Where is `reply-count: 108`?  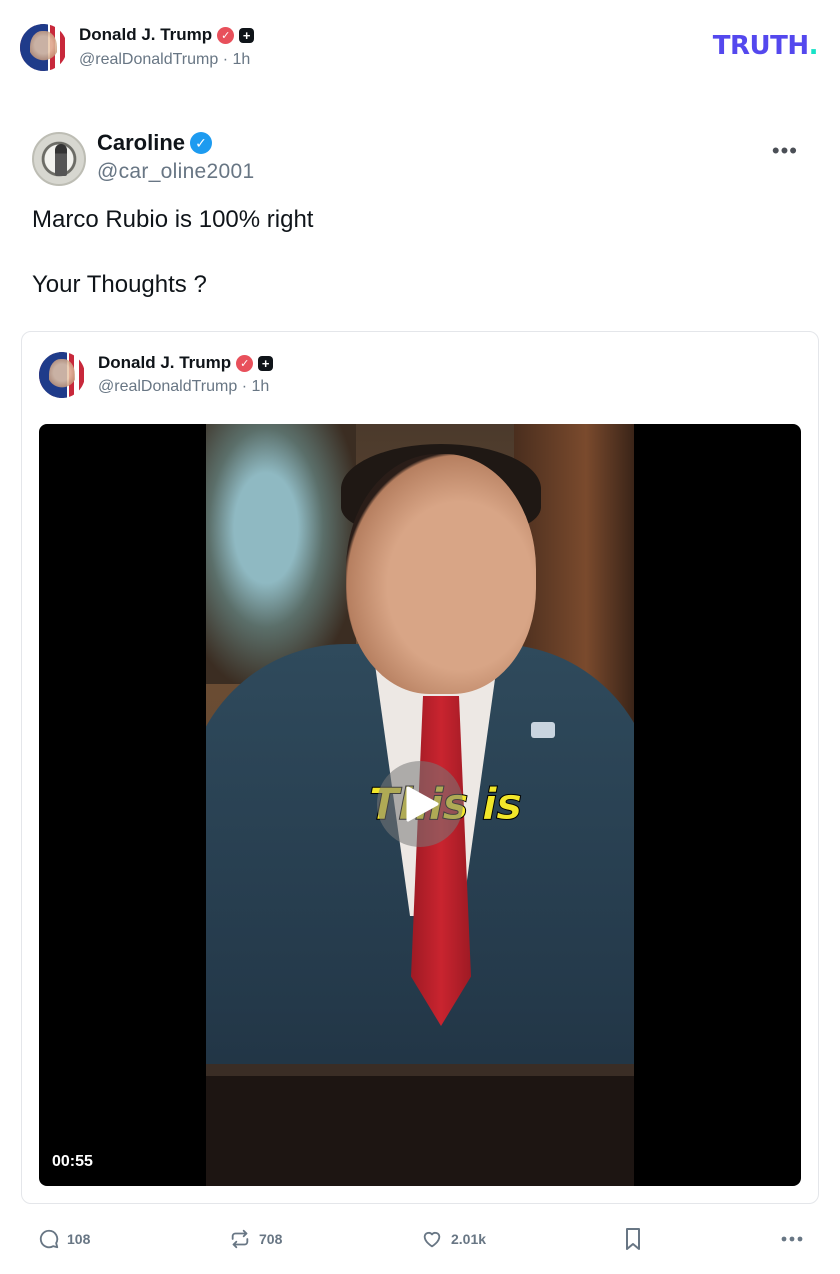 reply-count: 108 is located at coordinates (79, 1239).